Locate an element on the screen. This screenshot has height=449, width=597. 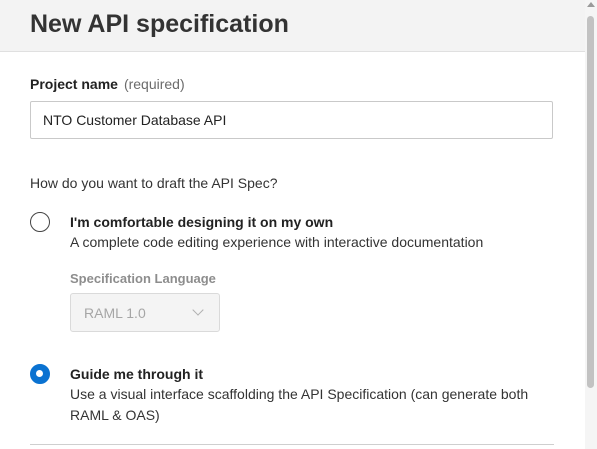
section-divider is located at coordinates (292, 444).